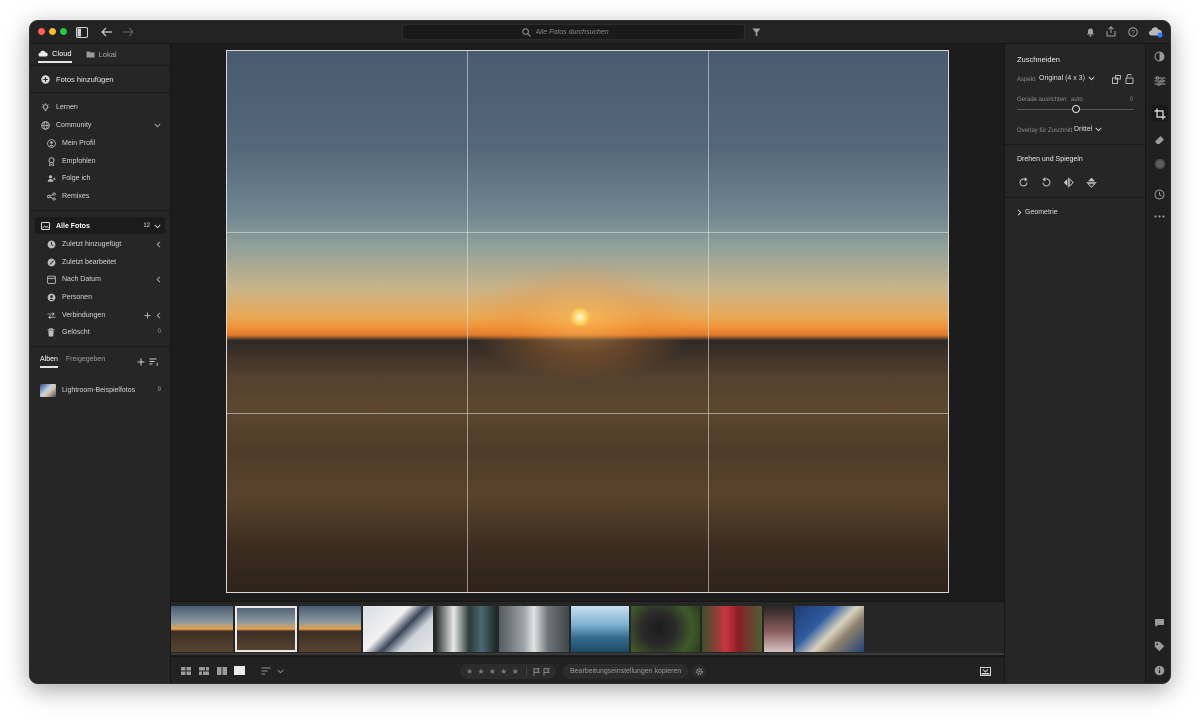  I want to click on straighten-slider-thumb, so click(1075, 109).